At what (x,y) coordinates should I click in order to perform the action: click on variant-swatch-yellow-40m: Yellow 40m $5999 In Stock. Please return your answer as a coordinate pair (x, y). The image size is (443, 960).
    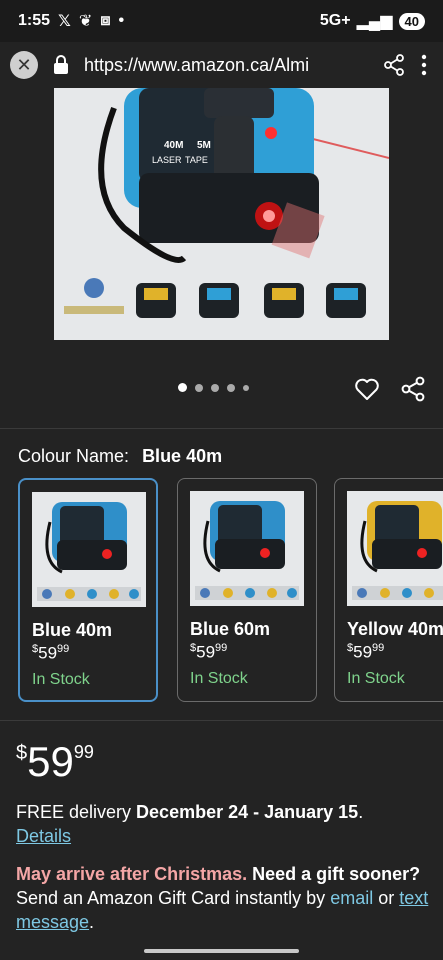
    Looking at the image, I should click on (388, 590).